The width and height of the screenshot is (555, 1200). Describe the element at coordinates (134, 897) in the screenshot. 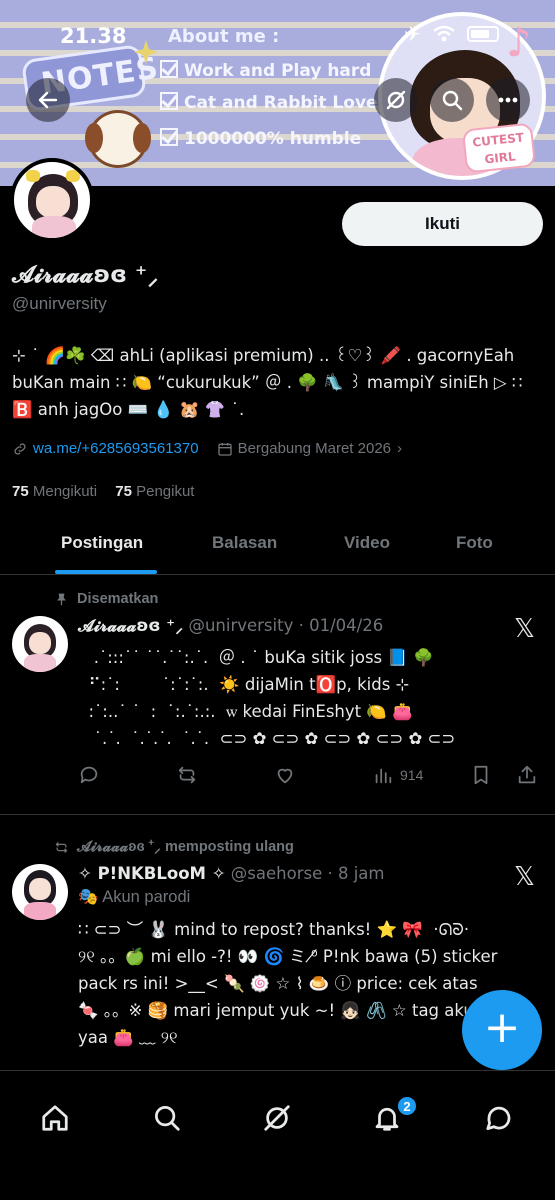

I see `parody-label: 🎭 Akun parodi` at that location.